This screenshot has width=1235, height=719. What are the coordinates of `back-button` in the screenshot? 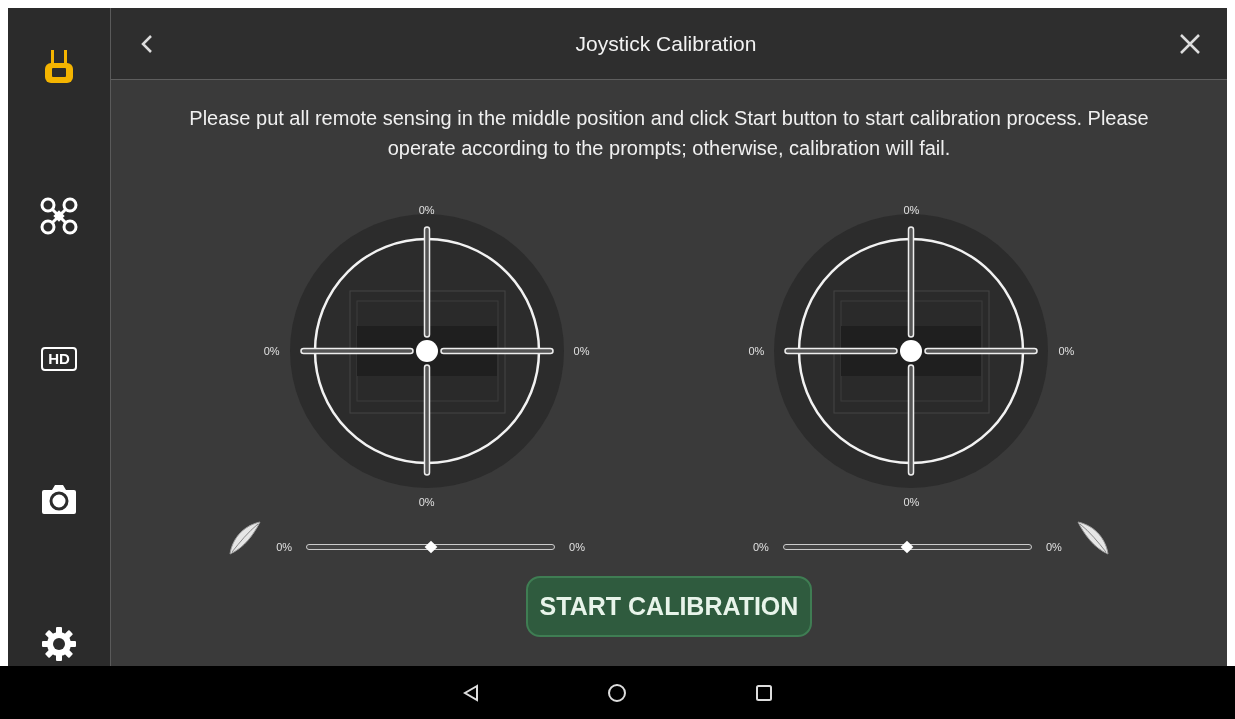 It's located at (147, 43).